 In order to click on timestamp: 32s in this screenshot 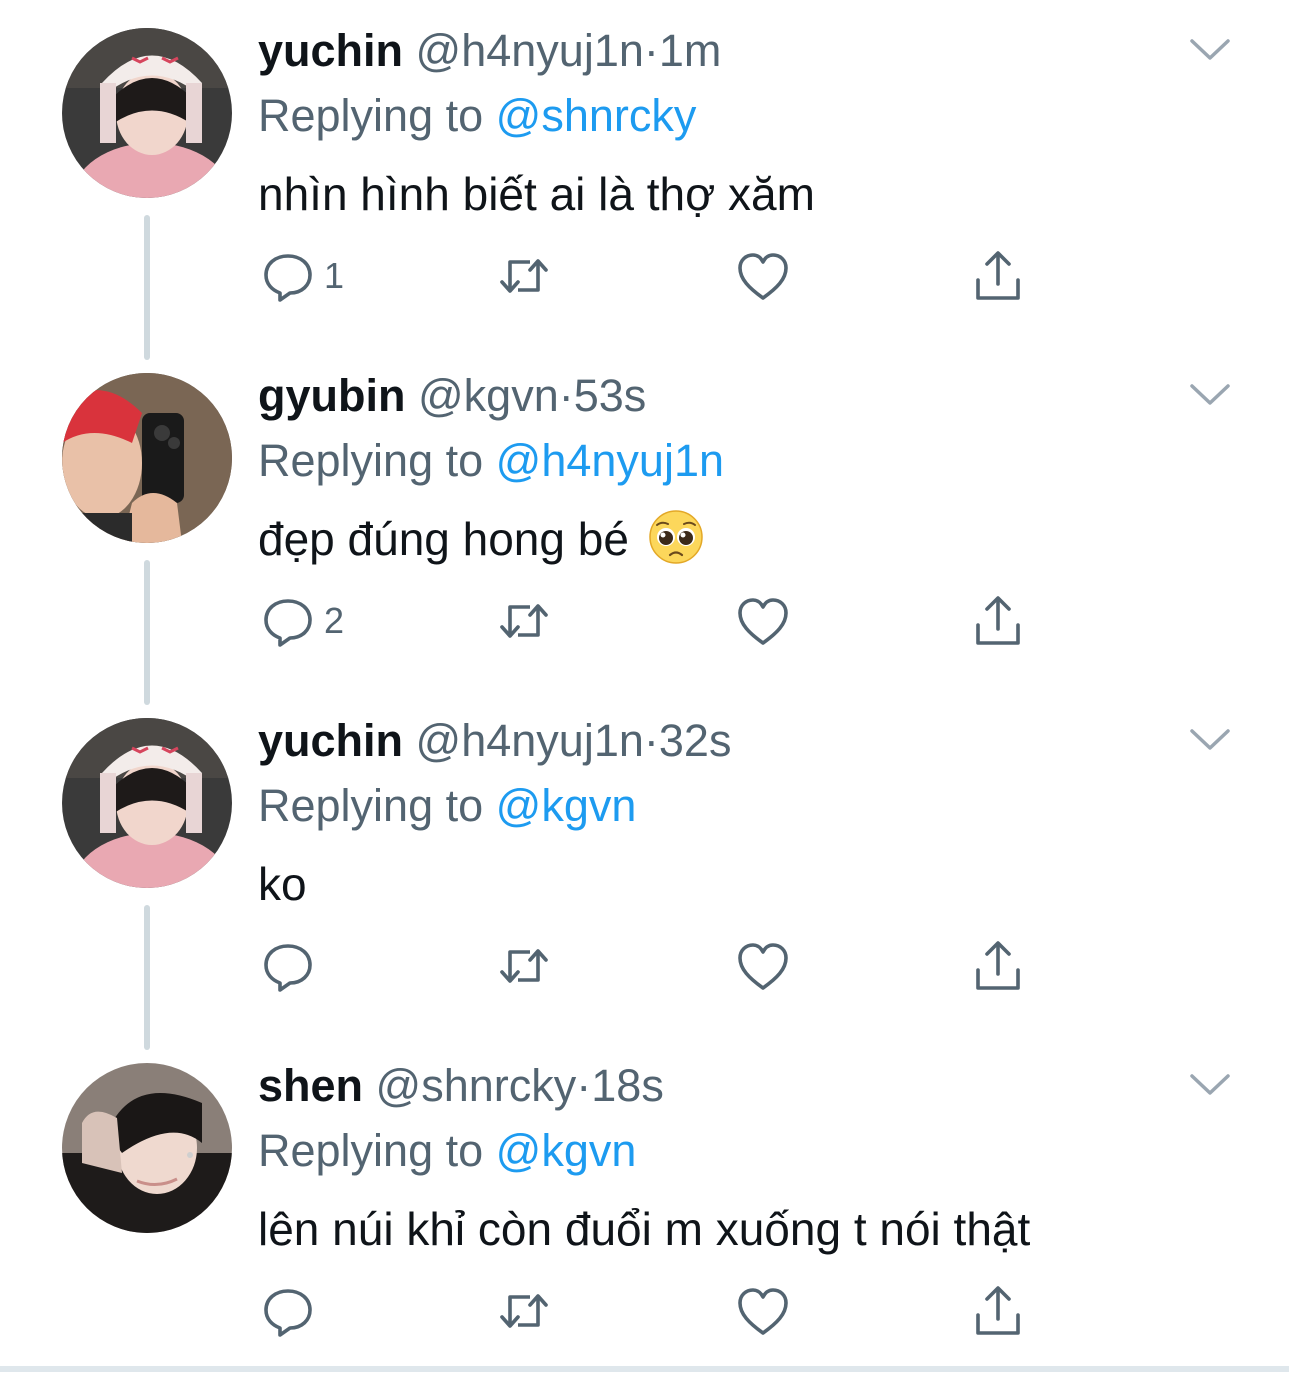, I will do `click(695, 740)`.